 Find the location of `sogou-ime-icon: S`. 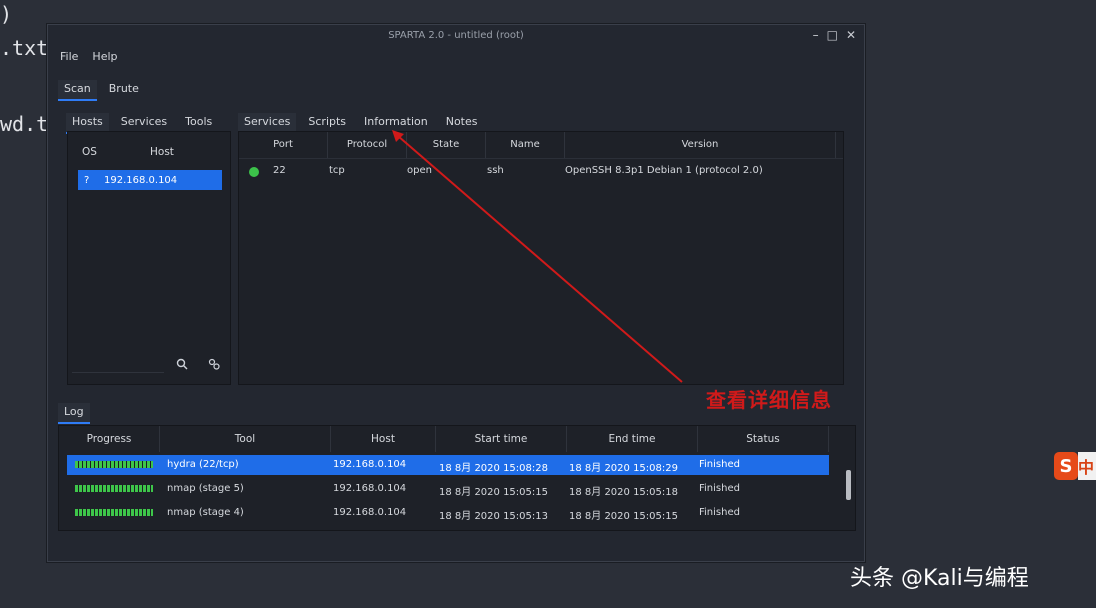

sogou-ime-icon: S is located at coordinates (1066, 466).